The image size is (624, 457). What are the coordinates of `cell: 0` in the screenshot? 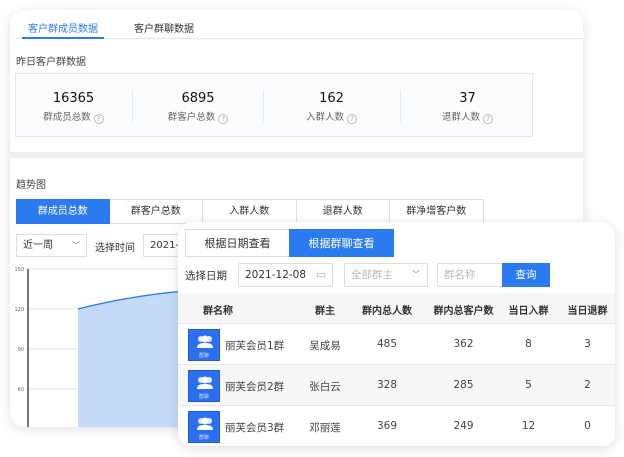 It's located at (587, 426).